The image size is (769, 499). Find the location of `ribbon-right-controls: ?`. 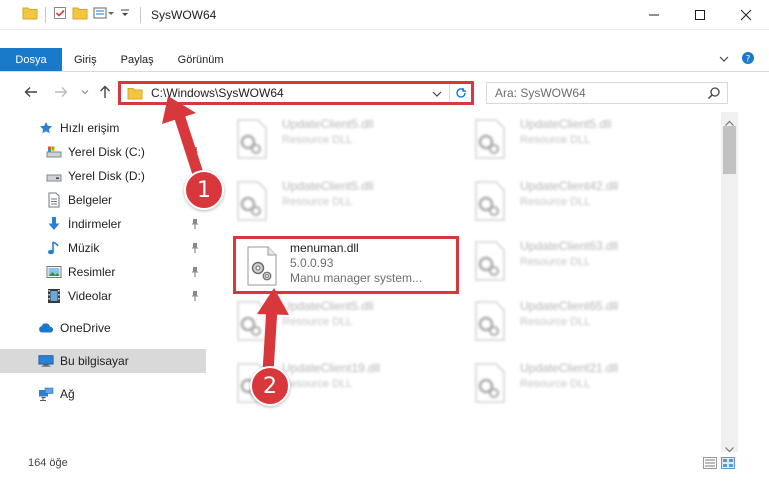

ribbon-right-controls: ? is located at coordinates (744, 59).